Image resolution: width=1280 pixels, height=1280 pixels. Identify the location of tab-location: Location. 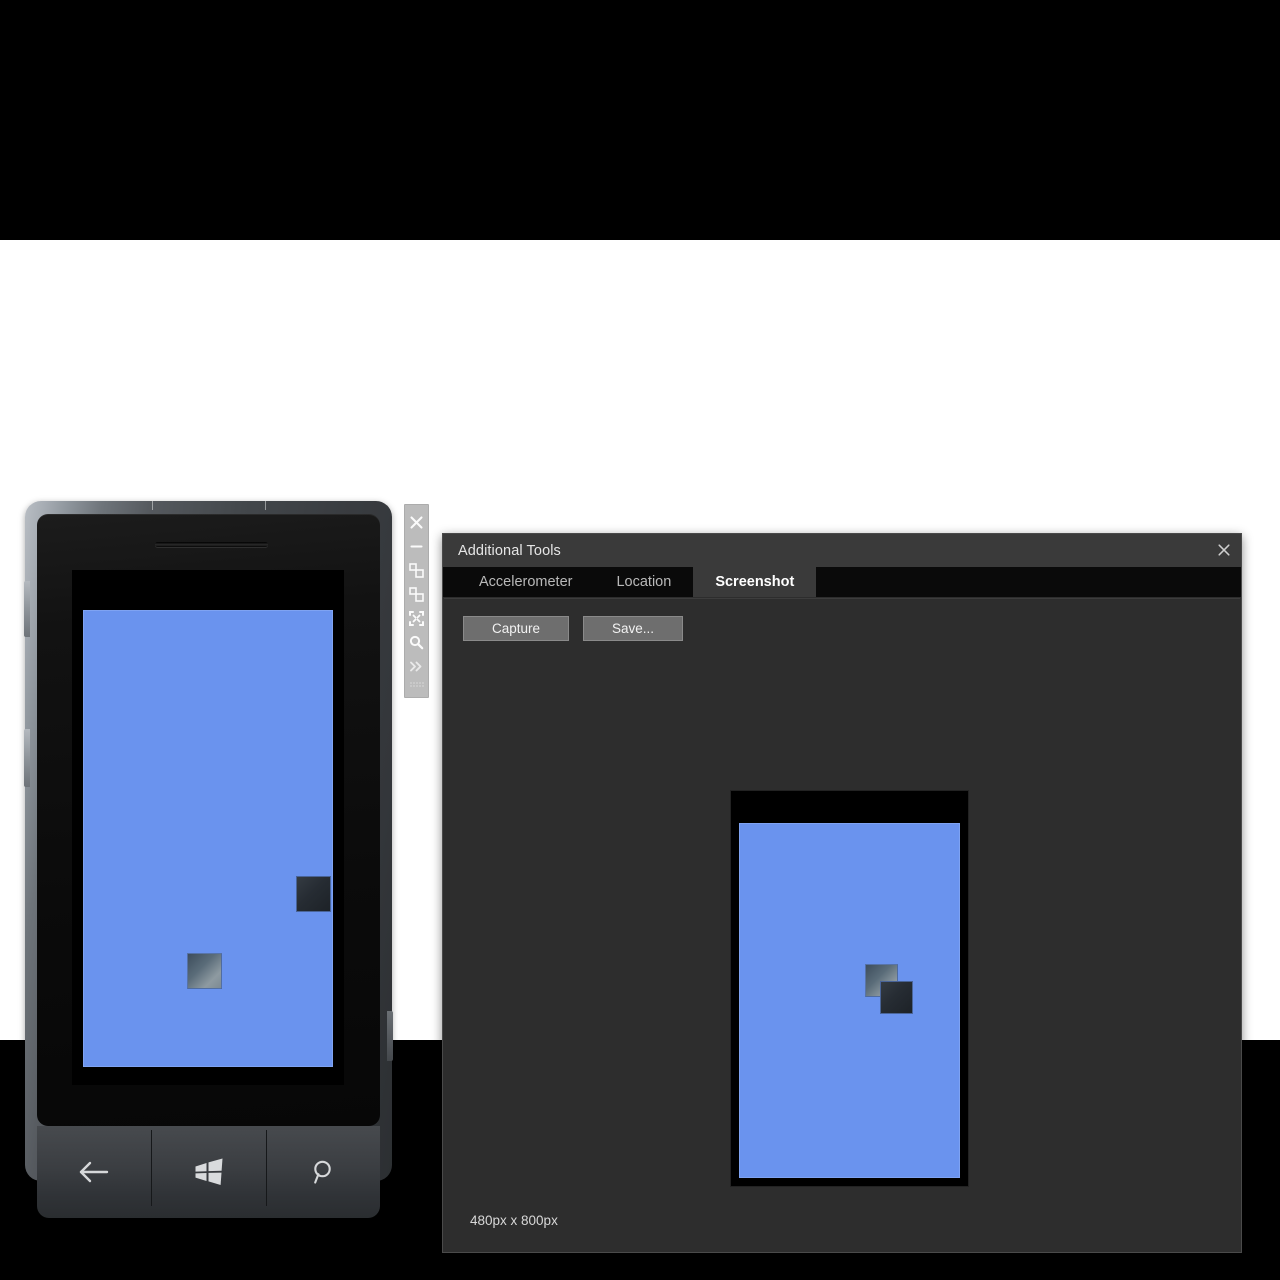
(643, 582).